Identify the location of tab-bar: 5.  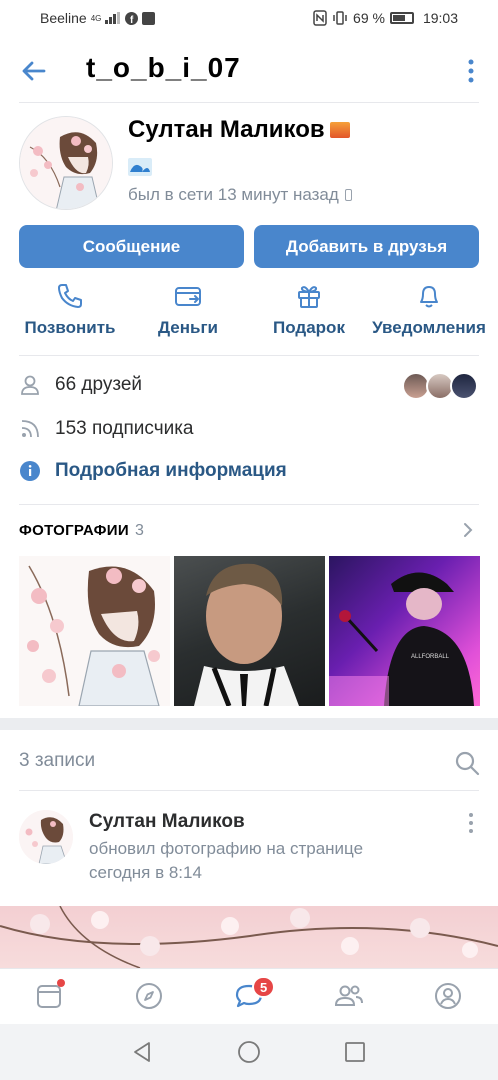
(249, 996).